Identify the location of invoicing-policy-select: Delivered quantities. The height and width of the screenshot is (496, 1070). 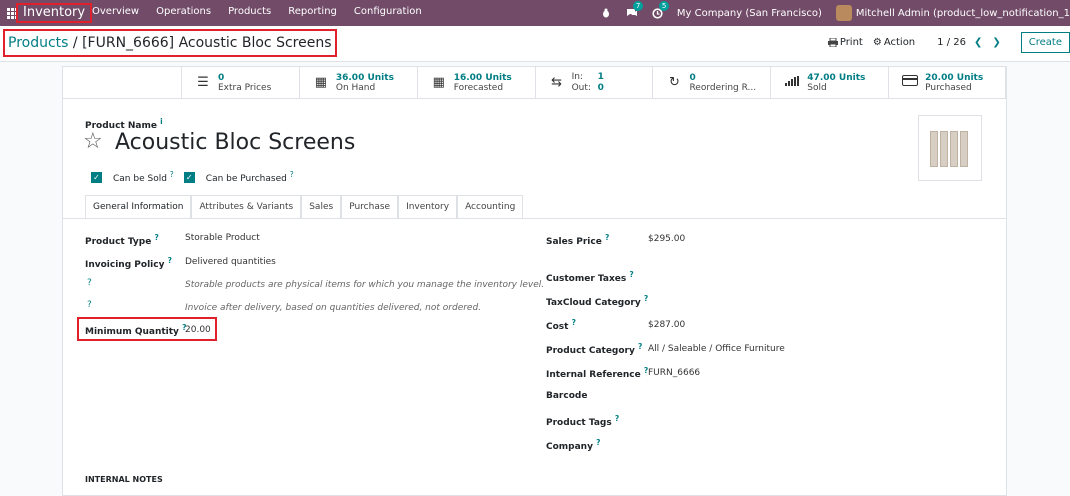
(230, 262).